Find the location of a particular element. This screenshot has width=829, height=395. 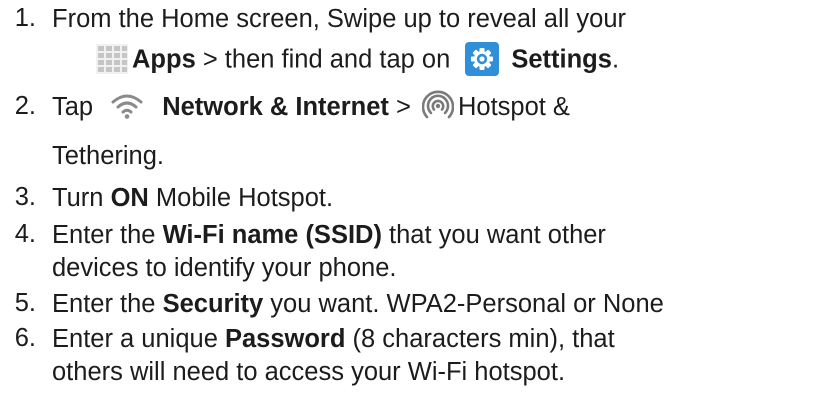

password-label: Password is located at coordinates (285, 339).